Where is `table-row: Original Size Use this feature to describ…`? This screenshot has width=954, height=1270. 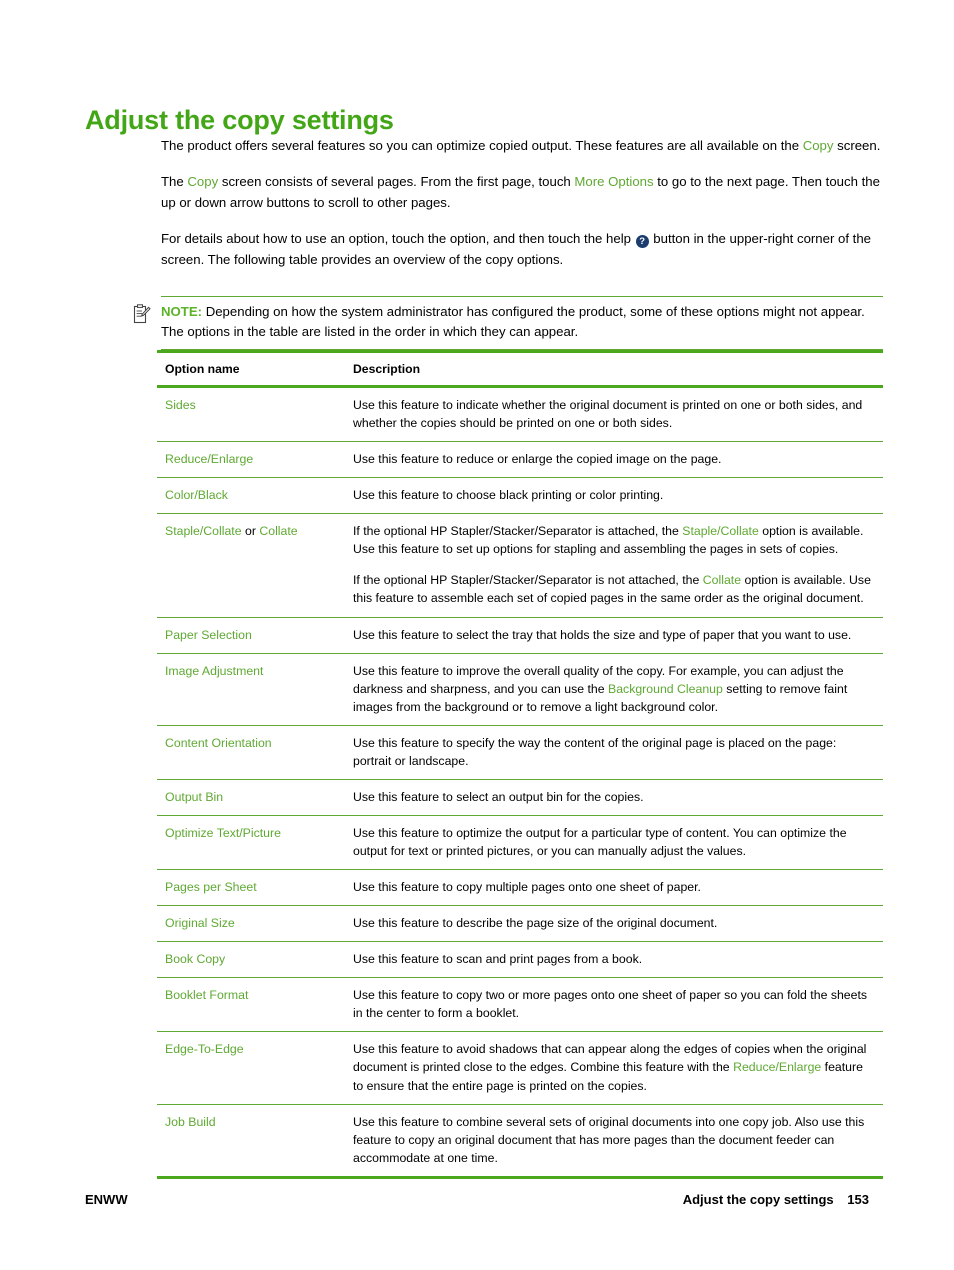 table-row: Original Size Use this feature to describ… is located at coordinates (520, 924).